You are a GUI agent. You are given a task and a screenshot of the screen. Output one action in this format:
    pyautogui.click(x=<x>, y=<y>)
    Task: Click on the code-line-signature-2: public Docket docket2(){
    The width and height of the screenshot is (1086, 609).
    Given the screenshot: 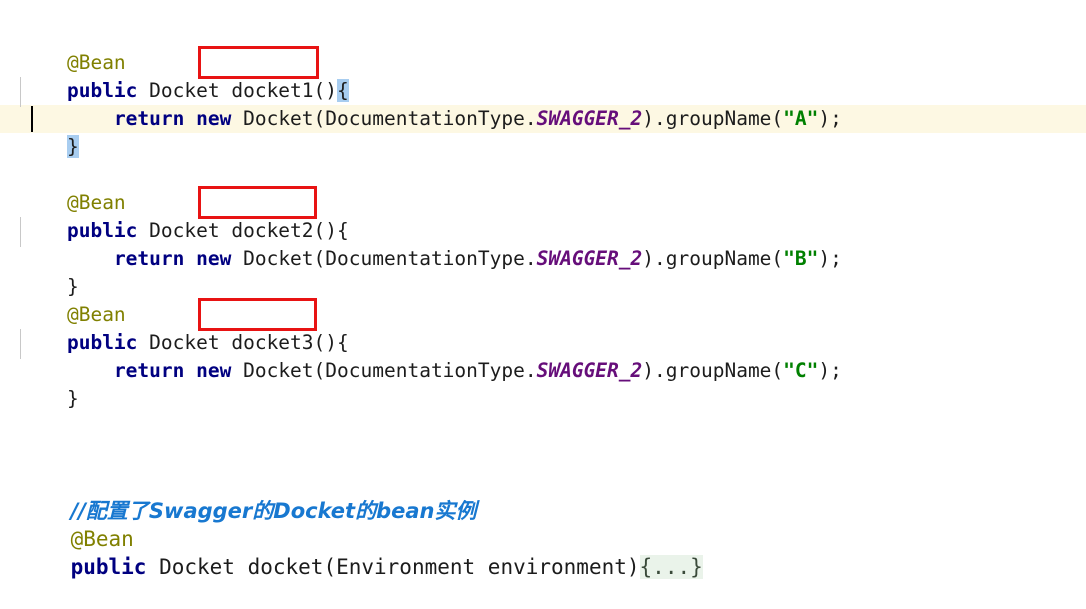 What is the action you would take?
    pyautogui.click(x=184, y=215)
    